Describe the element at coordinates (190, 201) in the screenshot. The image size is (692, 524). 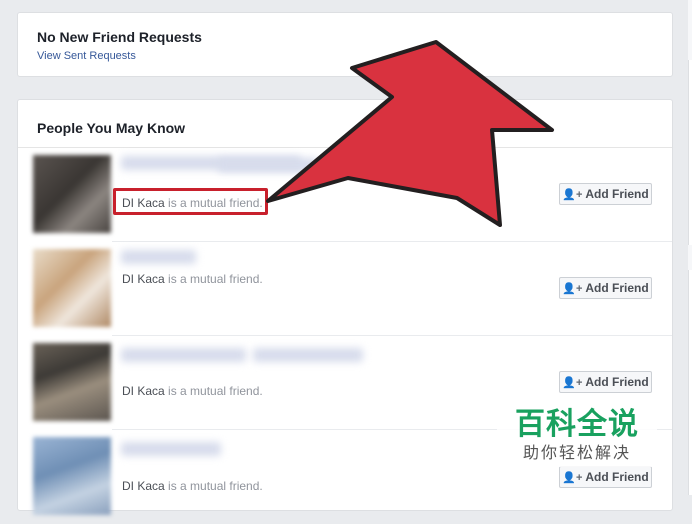
I see `mutual-friend-highlight` at that location.